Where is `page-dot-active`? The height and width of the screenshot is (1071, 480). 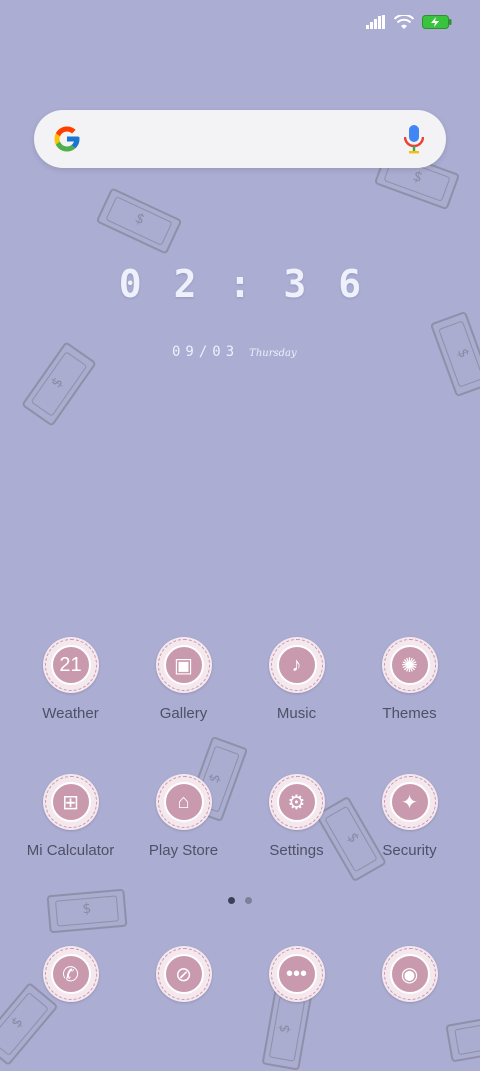 page-dot-active is located at coordinates (231, 900).